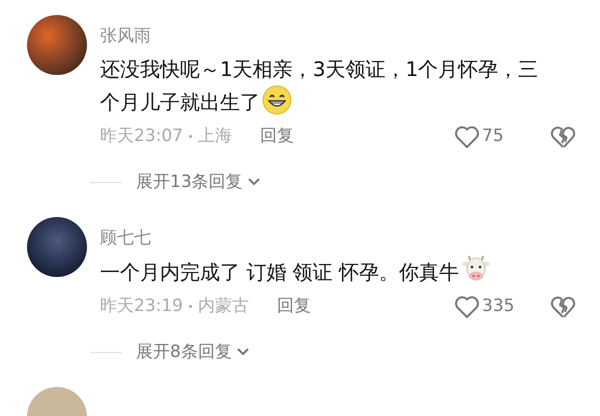  Describe the element at coordinates (338, 36) in the screenshot. I see `user-name: 张风雨` at that location.